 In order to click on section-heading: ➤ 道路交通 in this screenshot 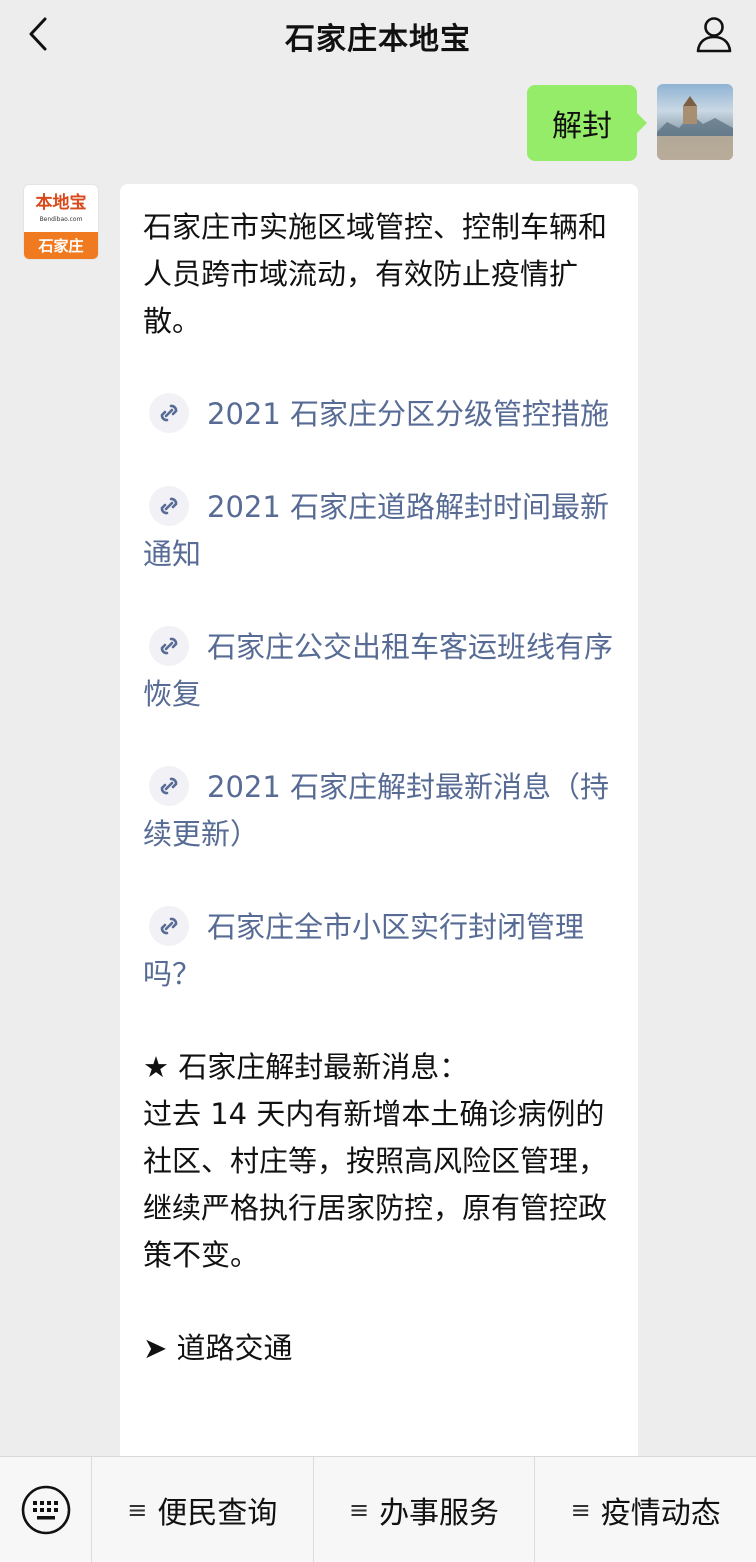, I will do `click(218, 1348)`.